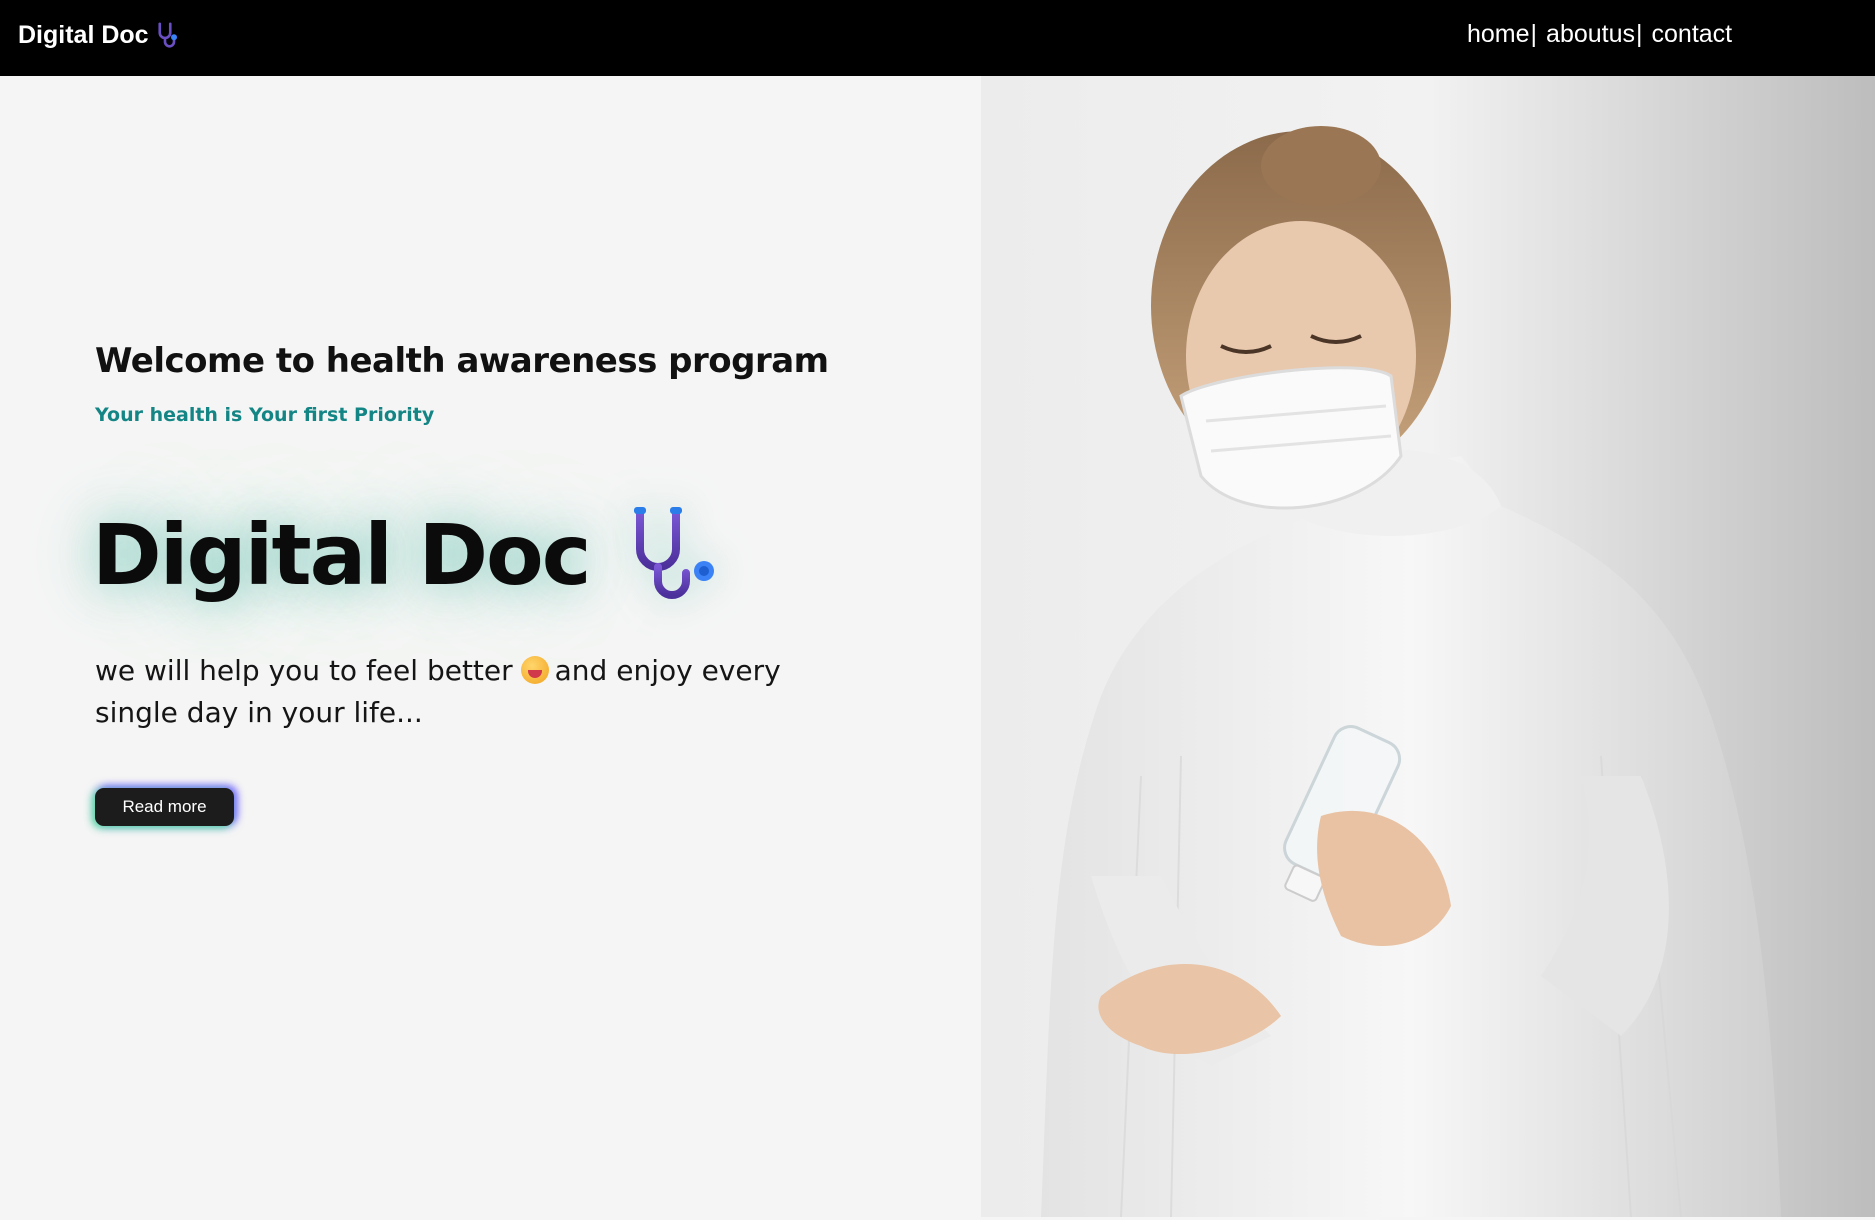 This screenshot has width=1875, height=1220. What do you see at coordinates (304, 670) in the screenshot?
I see `hero-description-part1: we will help you to feel better` at bounding box center [304, 670].